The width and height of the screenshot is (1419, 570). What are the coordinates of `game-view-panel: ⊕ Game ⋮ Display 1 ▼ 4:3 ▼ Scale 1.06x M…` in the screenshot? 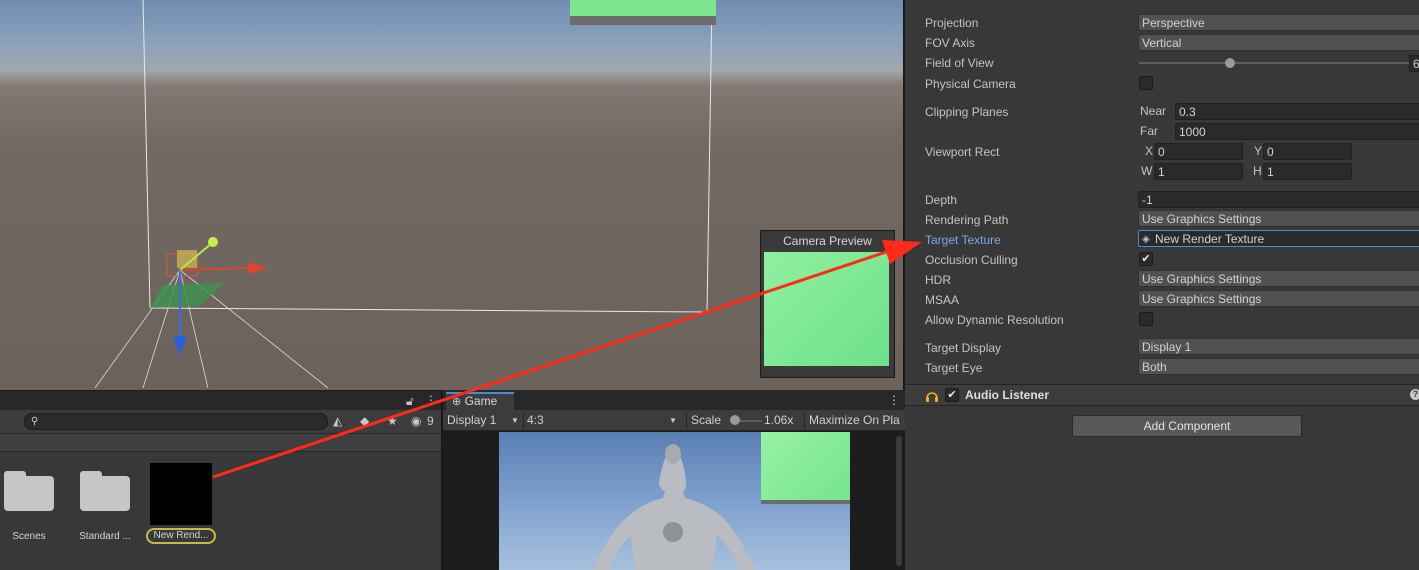 It's located at (673, 480).